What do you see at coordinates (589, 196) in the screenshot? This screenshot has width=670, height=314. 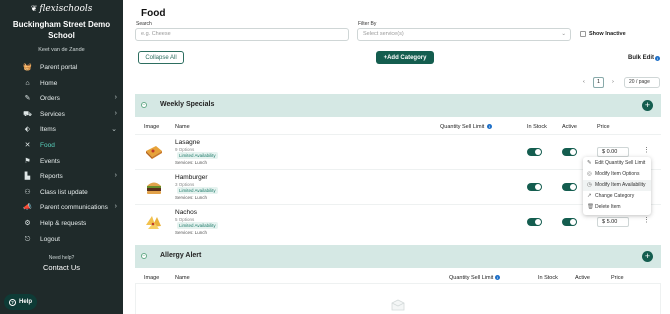 I see `link-icon: ↗` at bounding box center [589, 196].